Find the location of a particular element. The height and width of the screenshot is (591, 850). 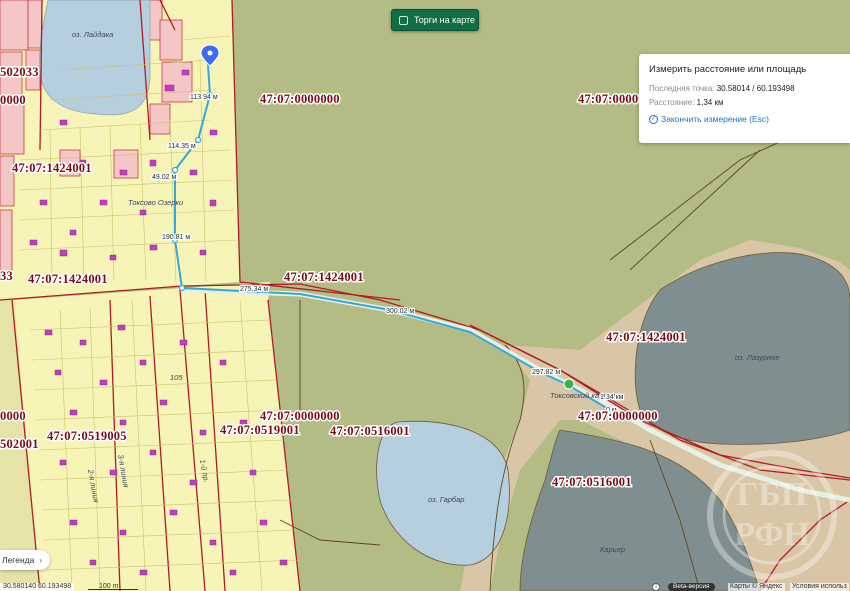

segment-label-7: 297.82 м is located at coordinates (546, 372).